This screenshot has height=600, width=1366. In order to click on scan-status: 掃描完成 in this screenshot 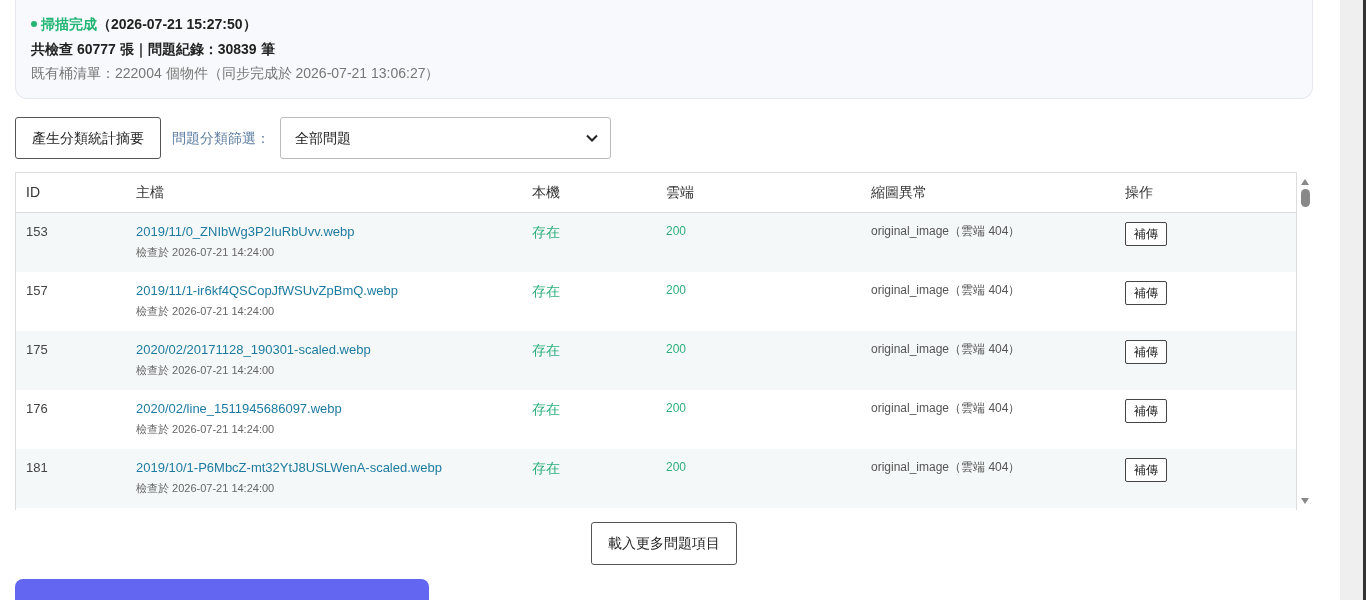, I will do `click(69, 24)`.